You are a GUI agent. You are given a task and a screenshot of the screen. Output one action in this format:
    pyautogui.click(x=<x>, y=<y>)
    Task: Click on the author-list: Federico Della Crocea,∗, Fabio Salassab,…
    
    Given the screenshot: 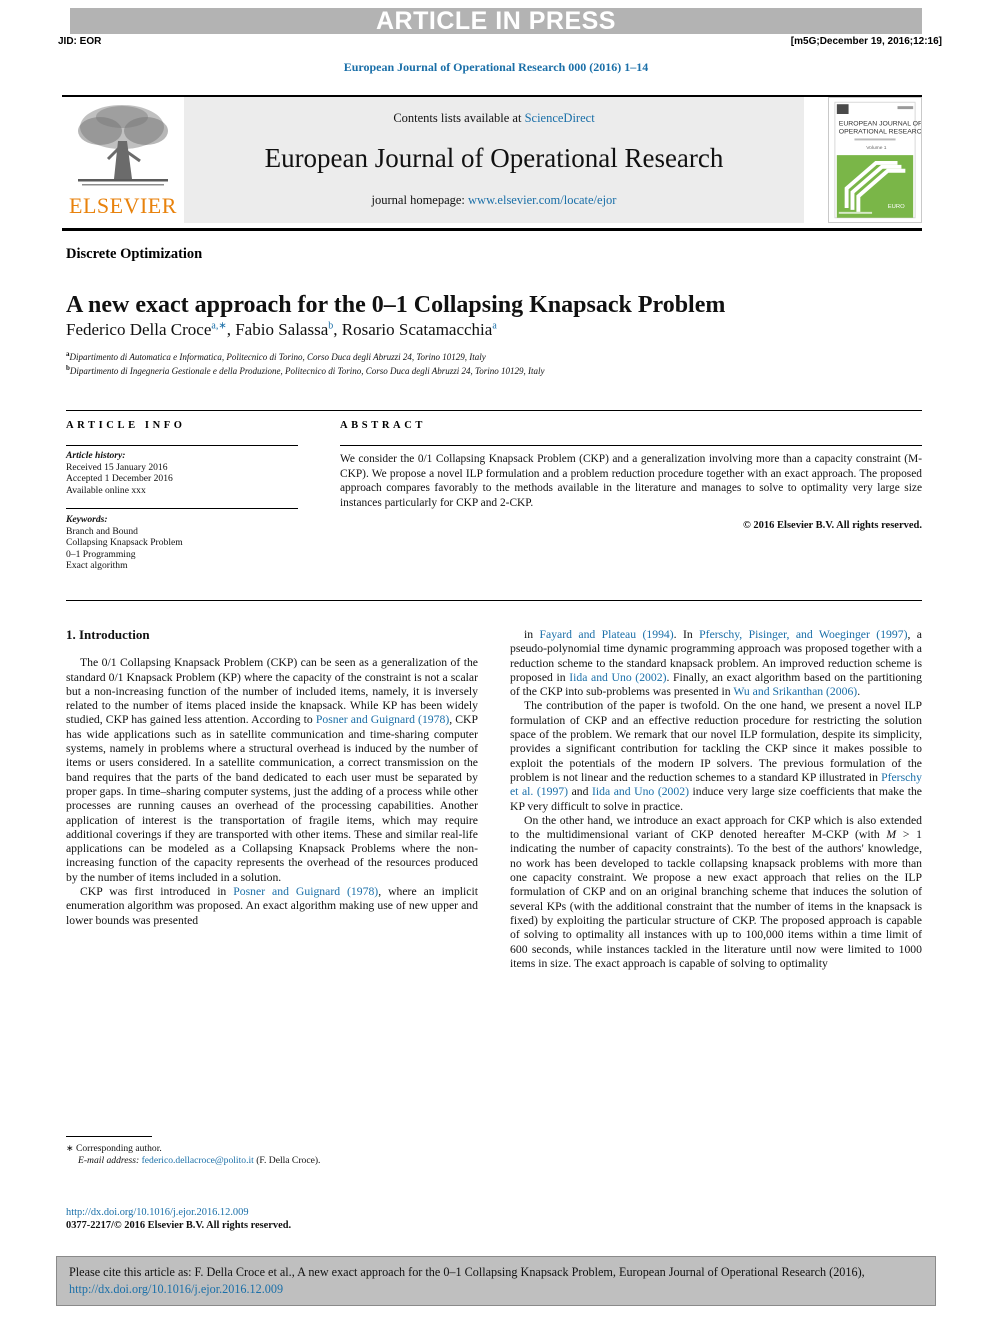 What is the action you would take?
    pyautogui.click(x=281, y=329)
    